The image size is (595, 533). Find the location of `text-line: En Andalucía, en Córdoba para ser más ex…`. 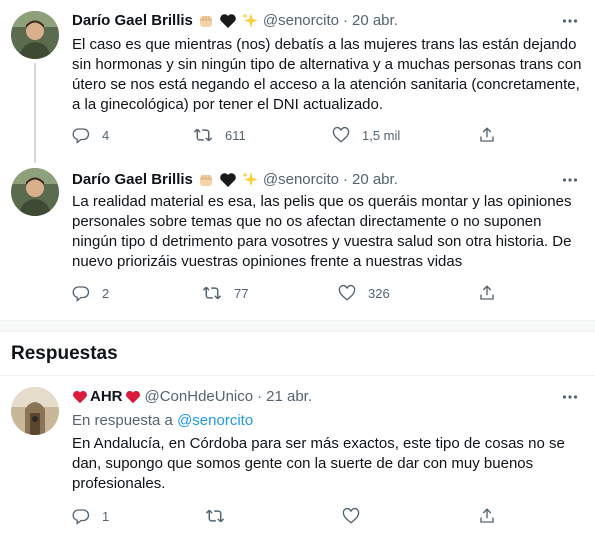

text-line: En Andalucía, en Córdoba para ser más ex… is located at coordinates (318, 443).